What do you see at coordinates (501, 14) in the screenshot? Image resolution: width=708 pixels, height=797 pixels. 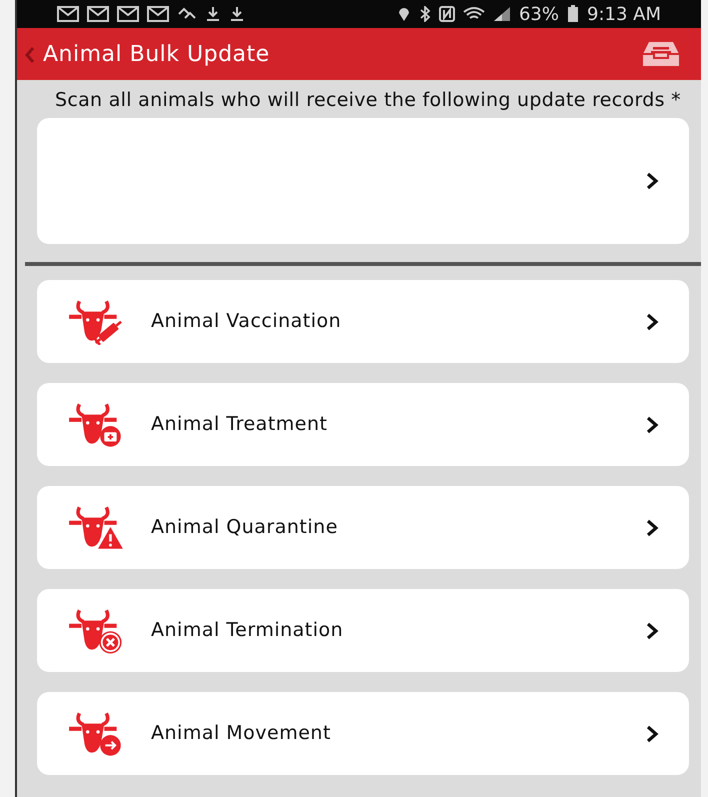 I see `signal-icon` at bounding box center [501, 14].